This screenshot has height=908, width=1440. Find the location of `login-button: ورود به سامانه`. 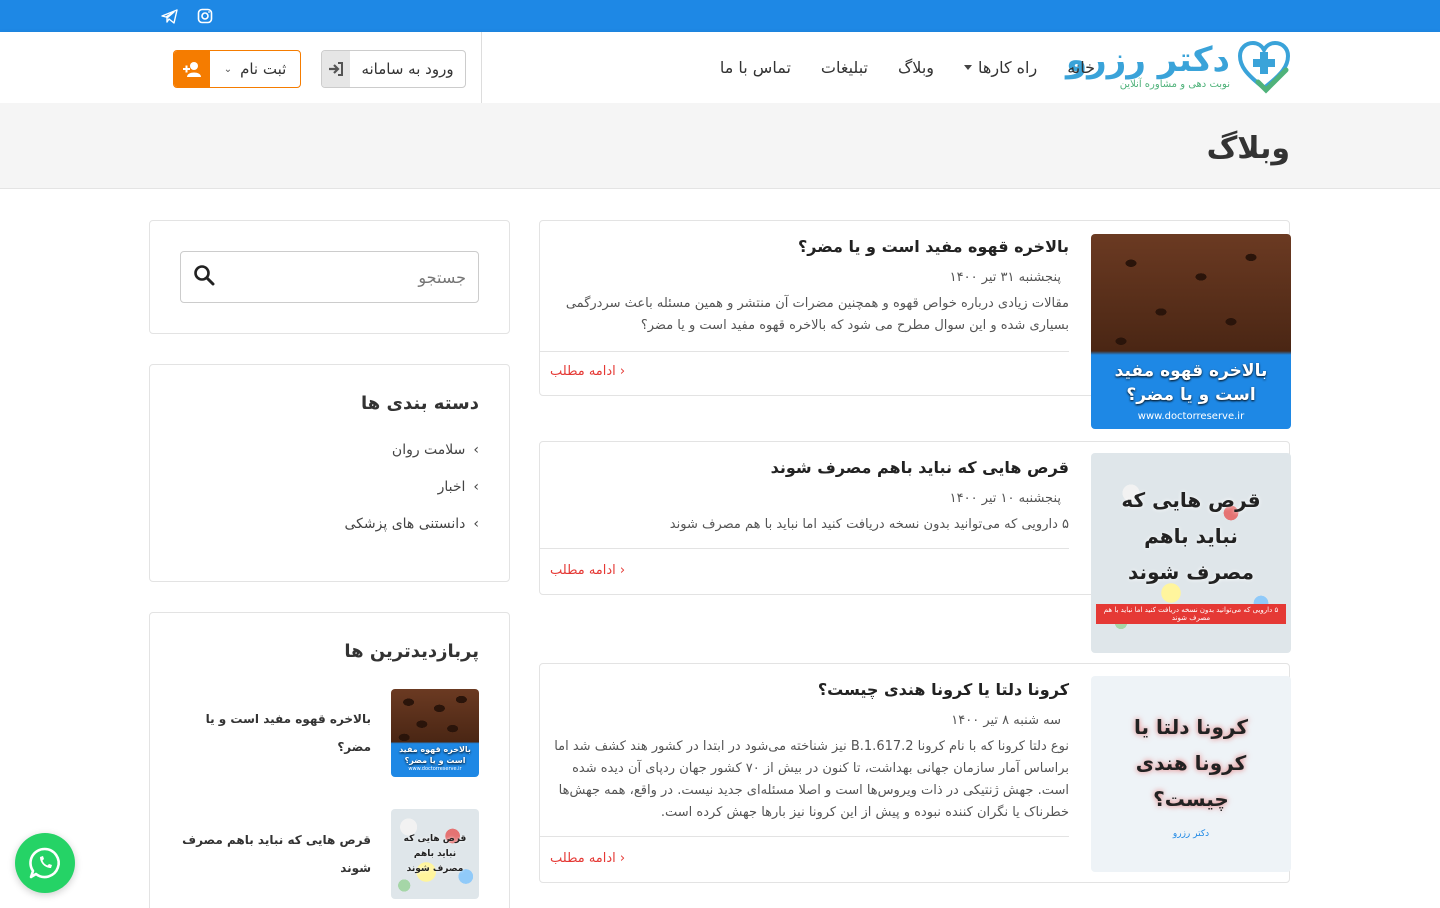

login-button: ورود به سامانه is located at coordinates (393, 69).